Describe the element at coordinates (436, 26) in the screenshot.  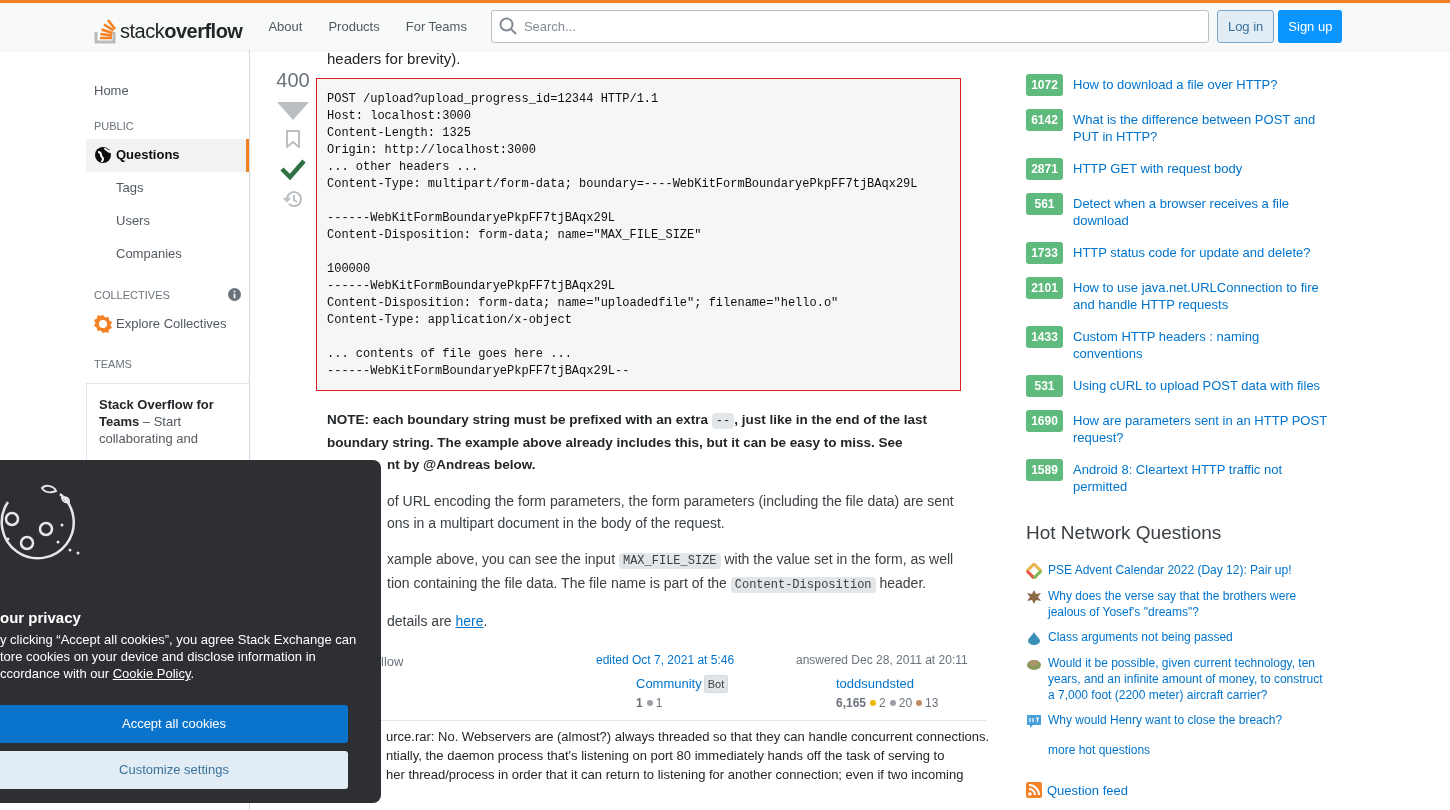
I see `nav-link: For Teams` at that location.